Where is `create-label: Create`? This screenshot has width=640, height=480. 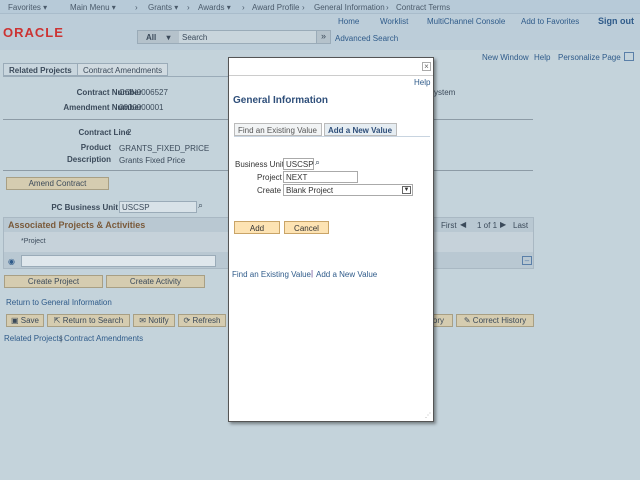 create-label: Create is located at coordinates (269, 190).